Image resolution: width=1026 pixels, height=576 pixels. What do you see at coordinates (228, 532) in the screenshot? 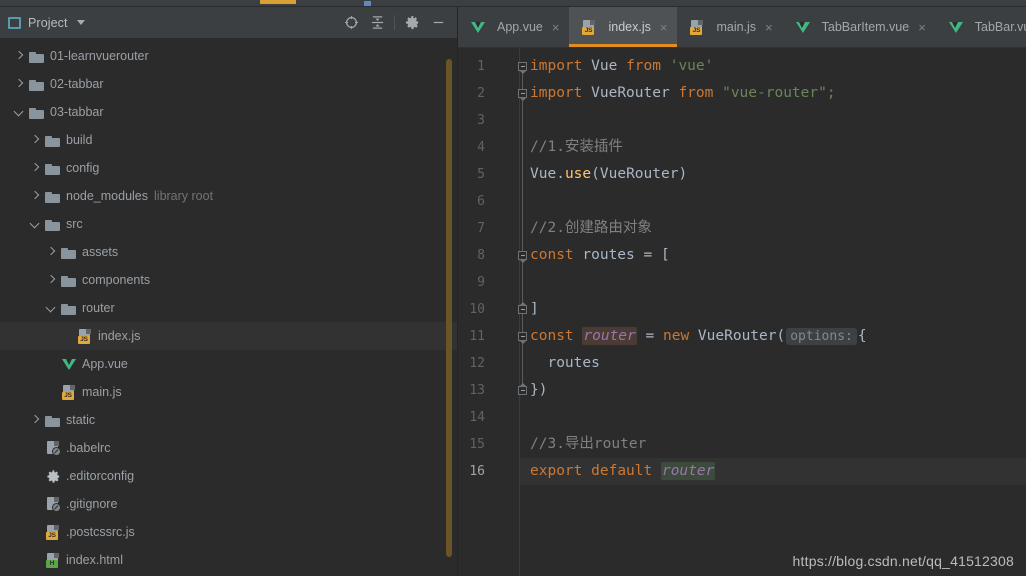
I see `tree-item-postcssrc-js: JS .postcssrc.js` at bounding box center [228, 532].